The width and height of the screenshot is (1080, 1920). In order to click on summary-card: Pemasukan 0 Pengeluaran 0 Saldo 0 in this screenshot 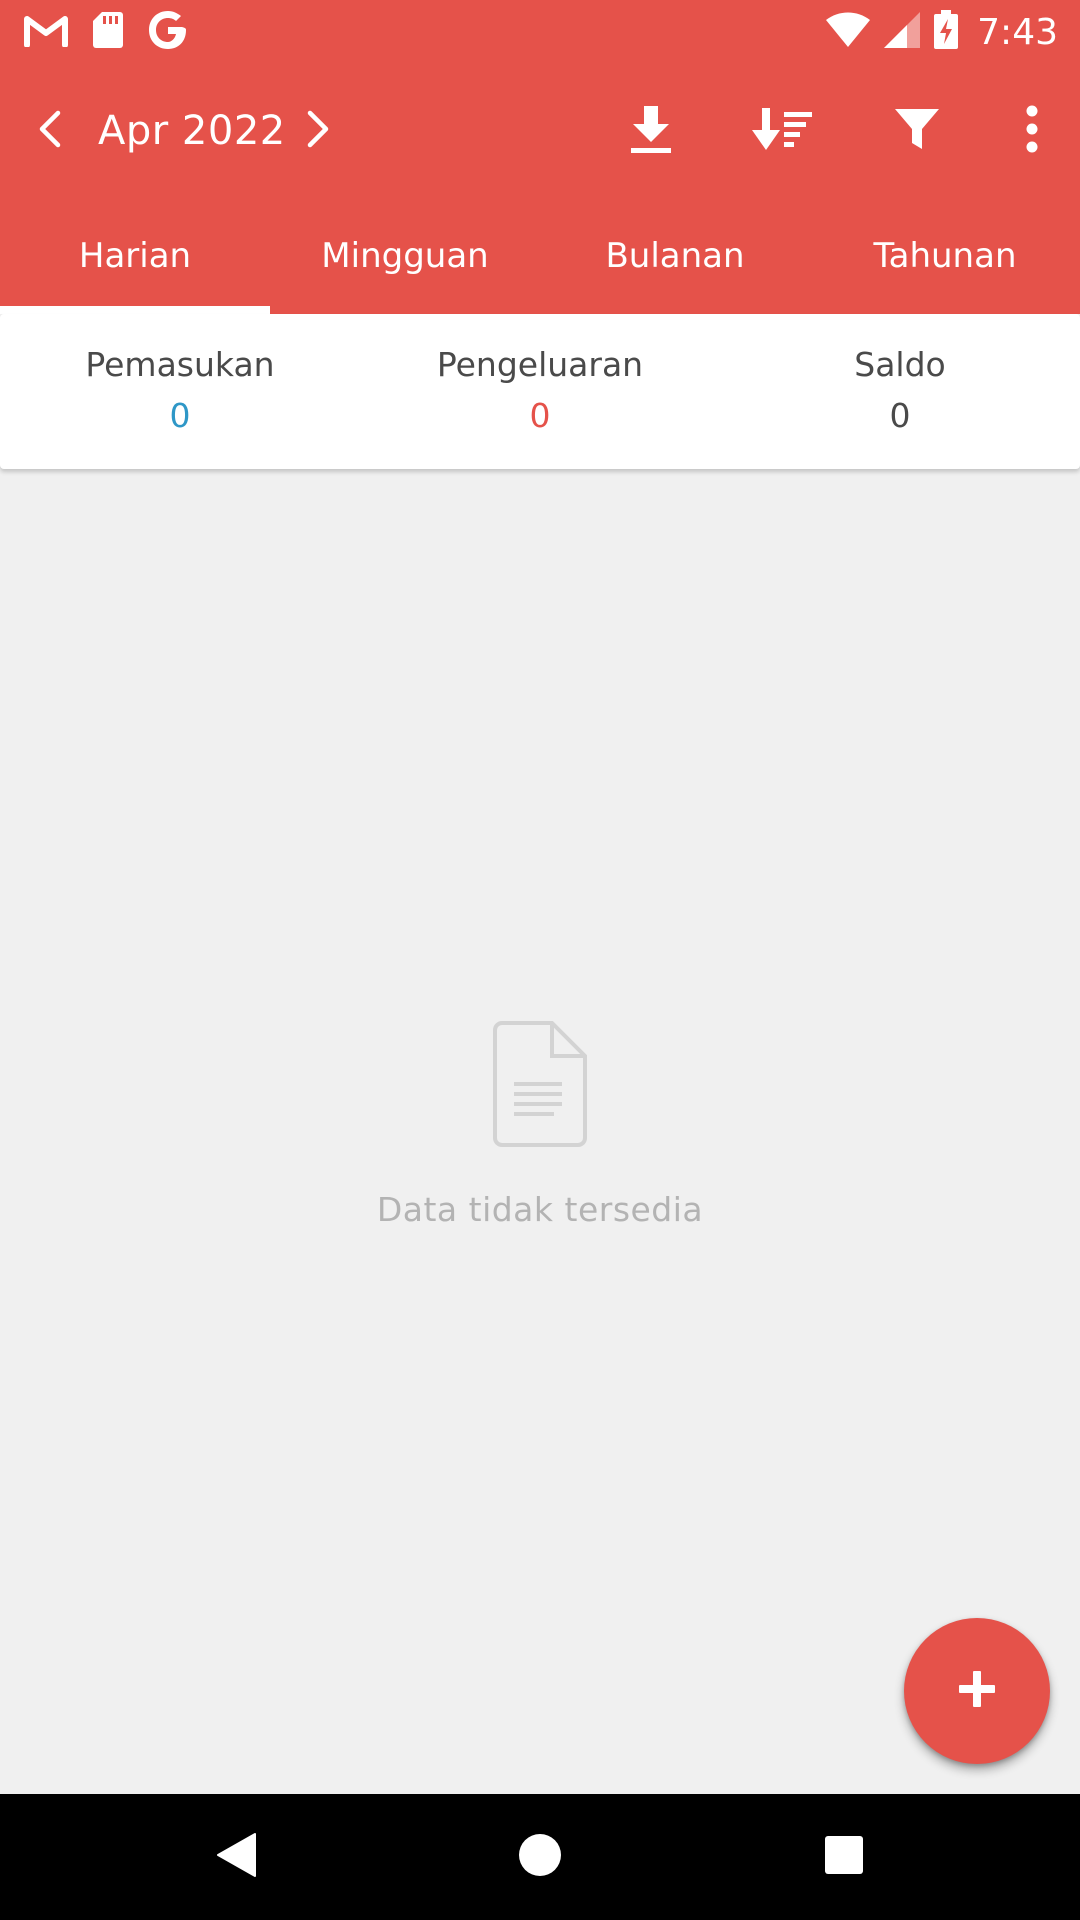, I will do `click(540, 391)`.